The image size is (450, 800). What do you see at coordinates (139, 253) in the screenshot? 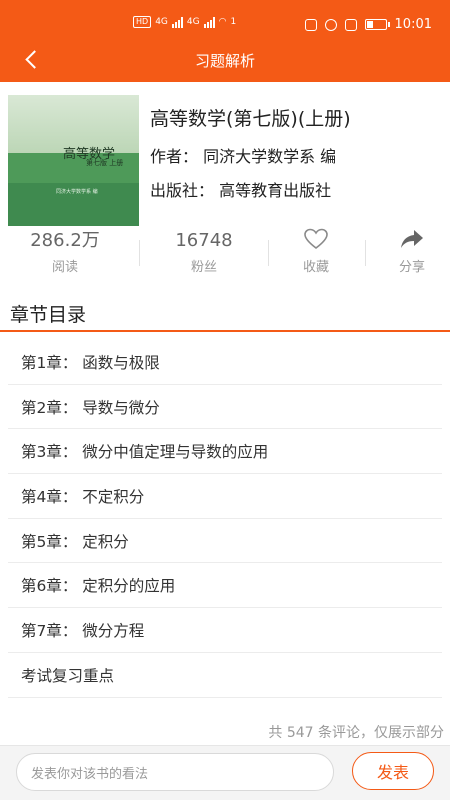
I see `divider` at bounding box center [139, 253].